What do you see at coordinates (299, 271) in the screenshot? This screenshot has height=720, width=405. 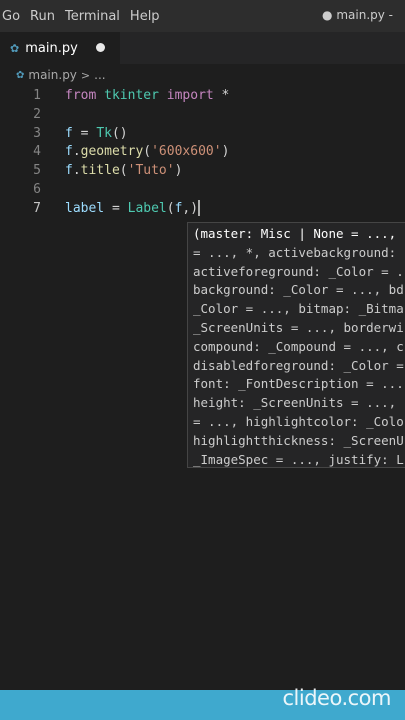 I see `signature-line: activeforeground: _Color = ..` at bounding box center [299, 271].